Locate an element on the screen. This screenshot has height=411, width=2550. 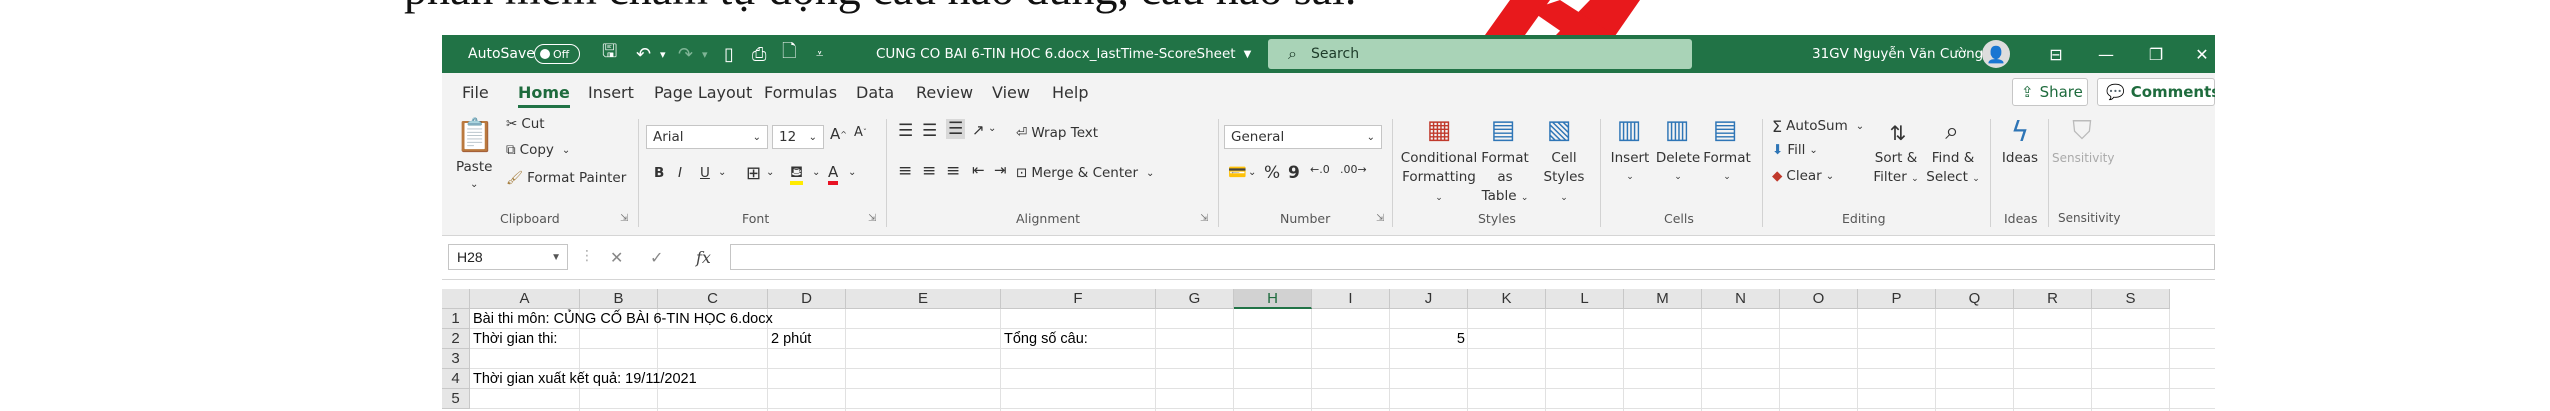
clipboard-launcher-icon: ⇲ is located at coordinates (624, 218).